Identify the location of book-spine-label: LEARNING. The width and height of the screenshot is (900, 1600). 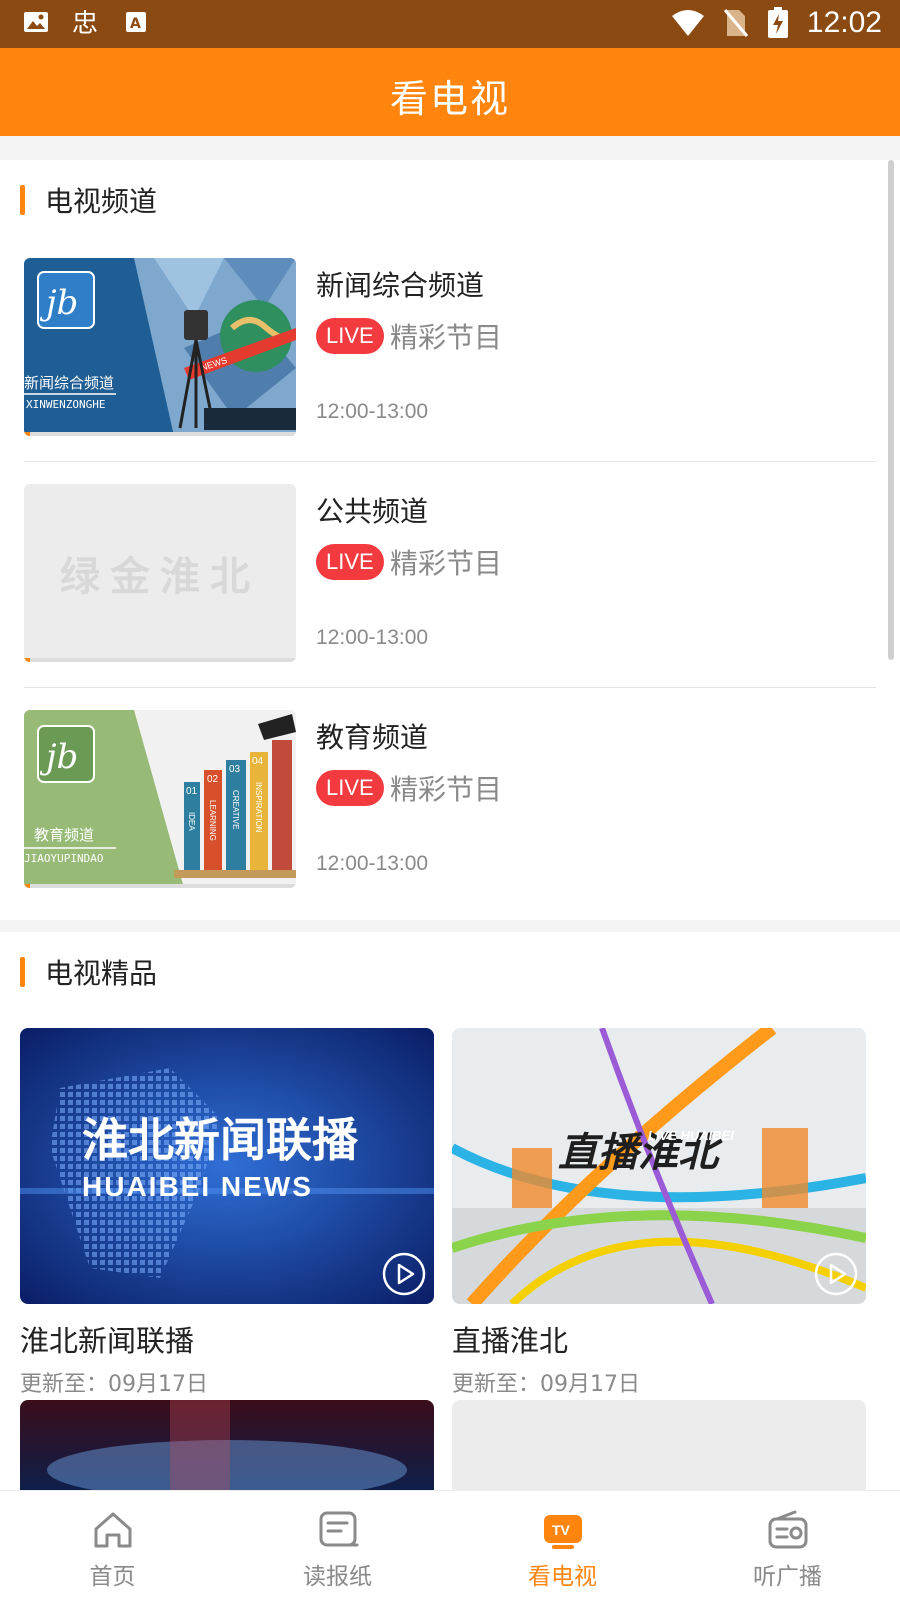
(212, 820).